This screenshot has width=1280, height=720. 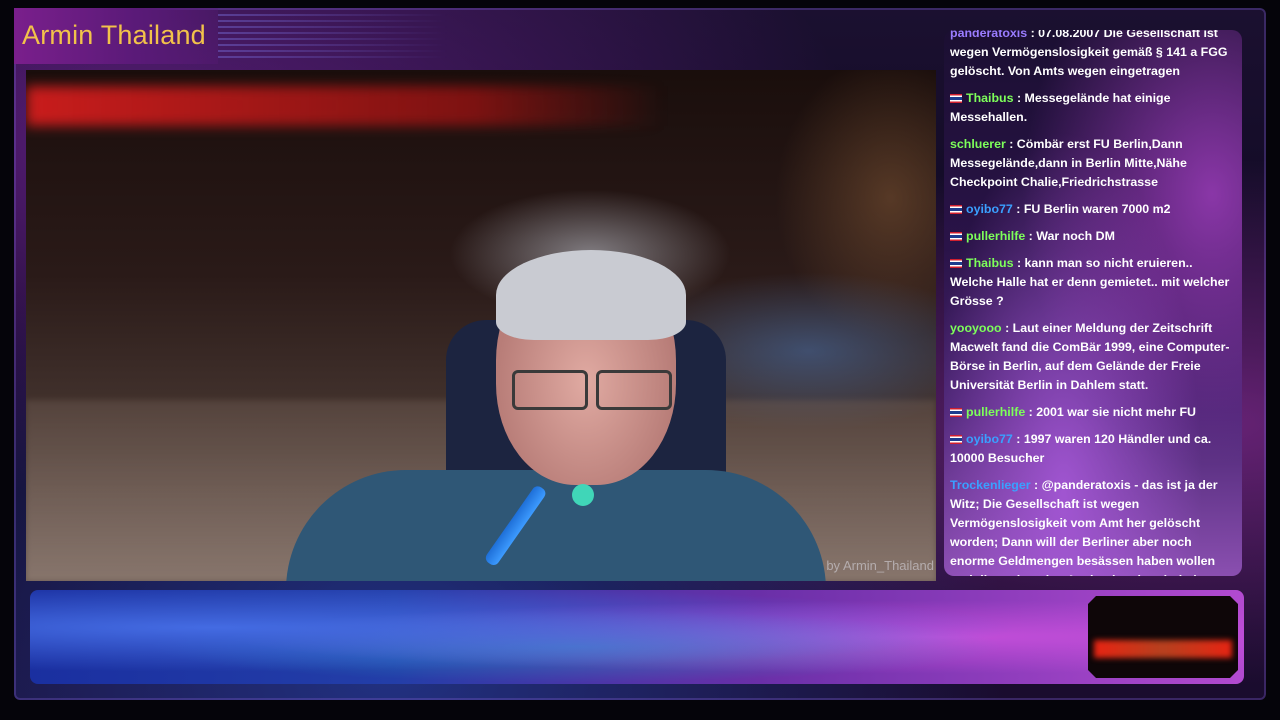 I want to click on bottom-ticker-bar, so click(x=637, y=637).